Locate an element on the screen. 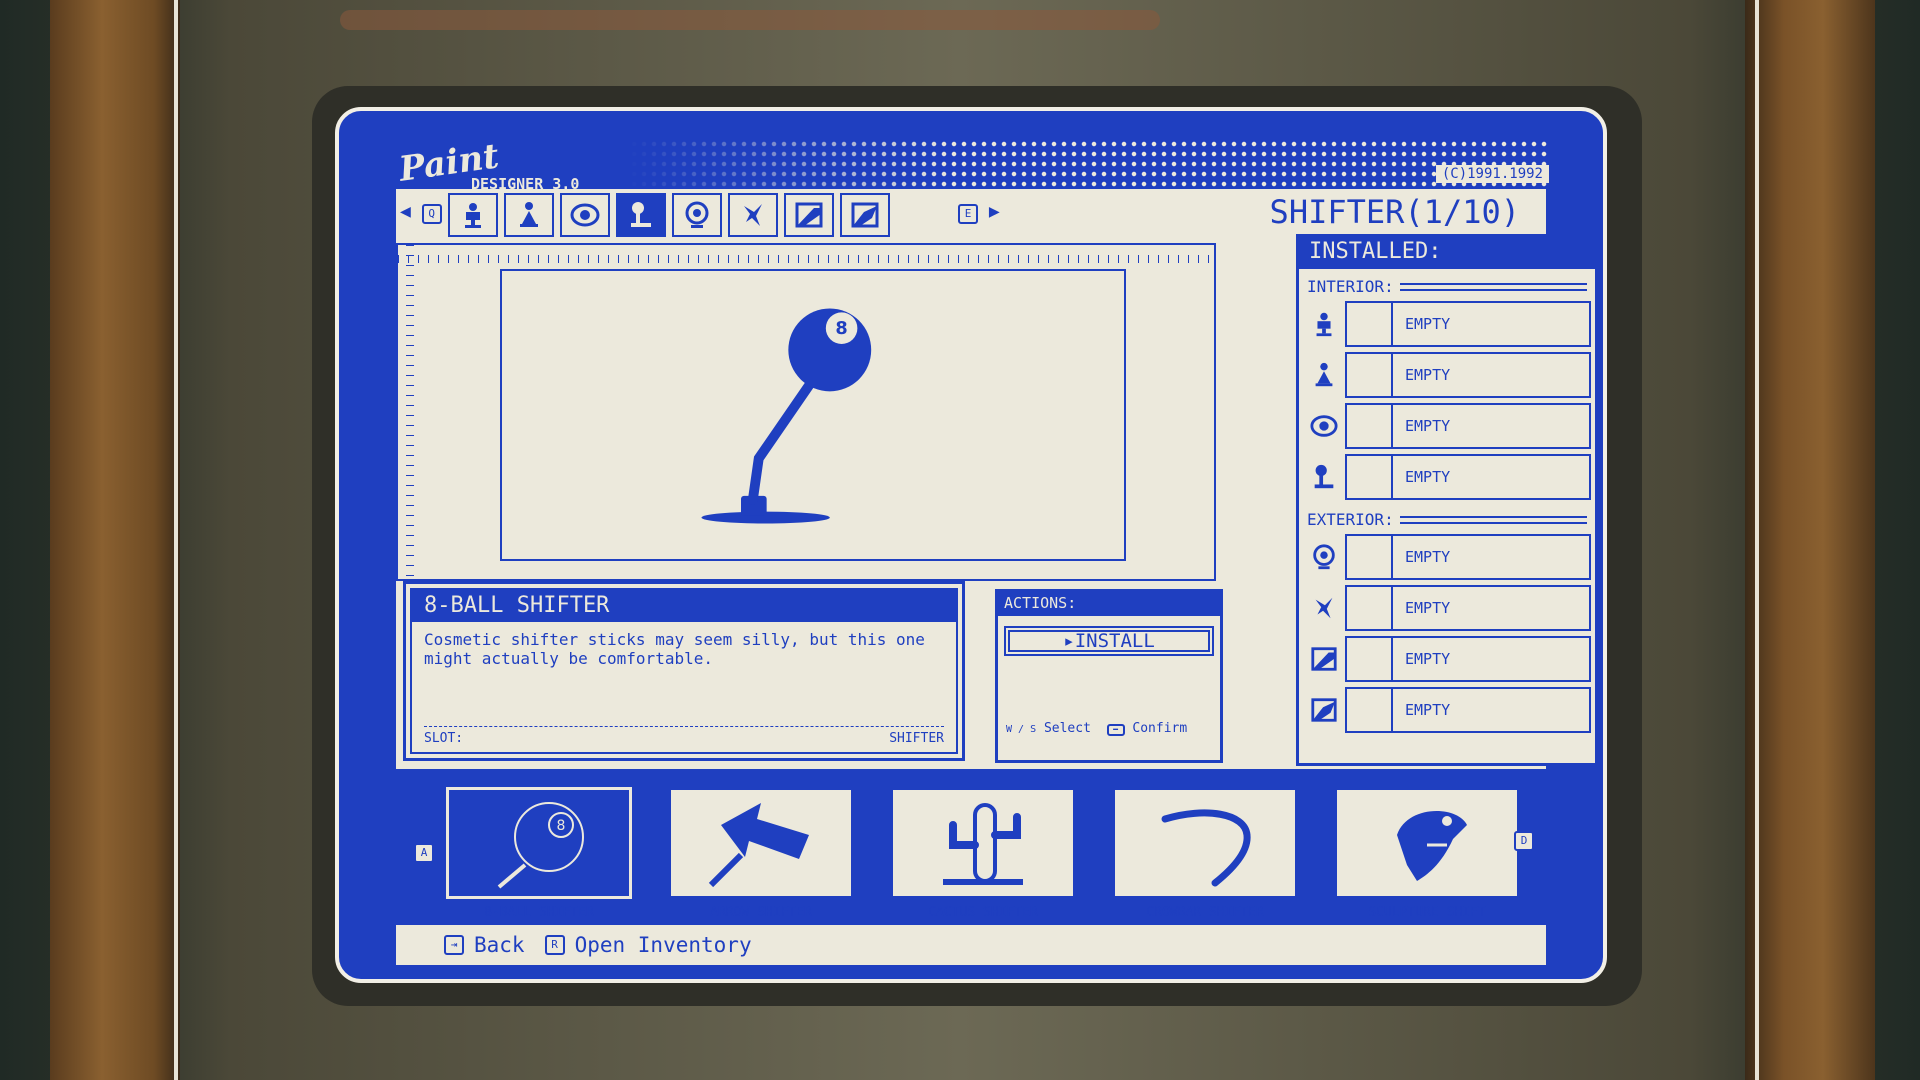 The image size is (1920, 1080). footer-bar: ⇥ Back R Open Inventory is located at coordinates (971, 945).